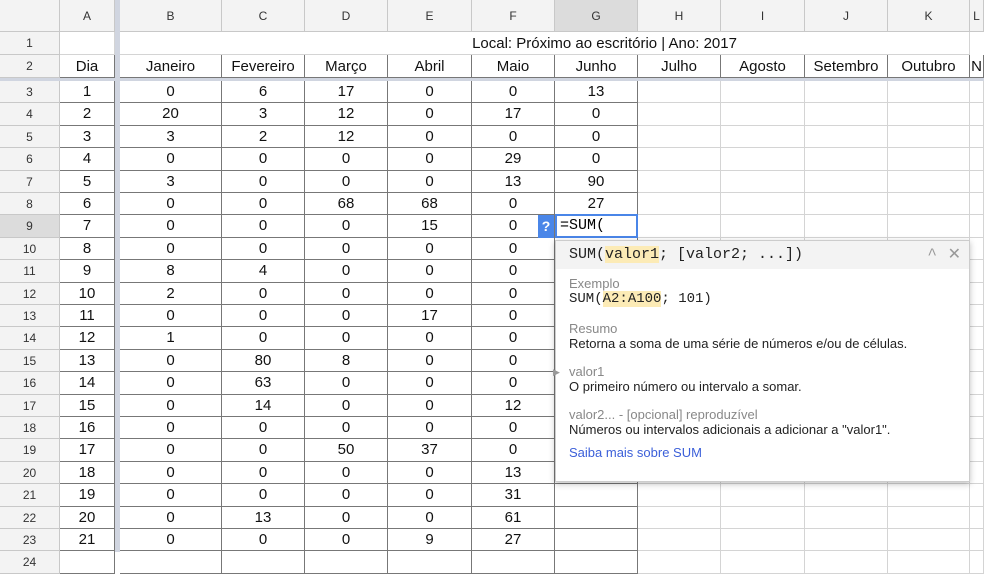 This screenshot has width=984, height=574. Describe the element at coordinates (263, 405) in the screenshot. I see `data-cell: 14` at that location.